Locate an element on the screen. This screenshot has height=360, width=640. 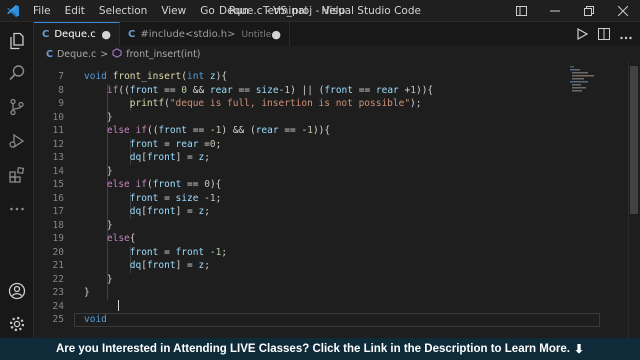
restore-icon is located at coordinates (589, 11).